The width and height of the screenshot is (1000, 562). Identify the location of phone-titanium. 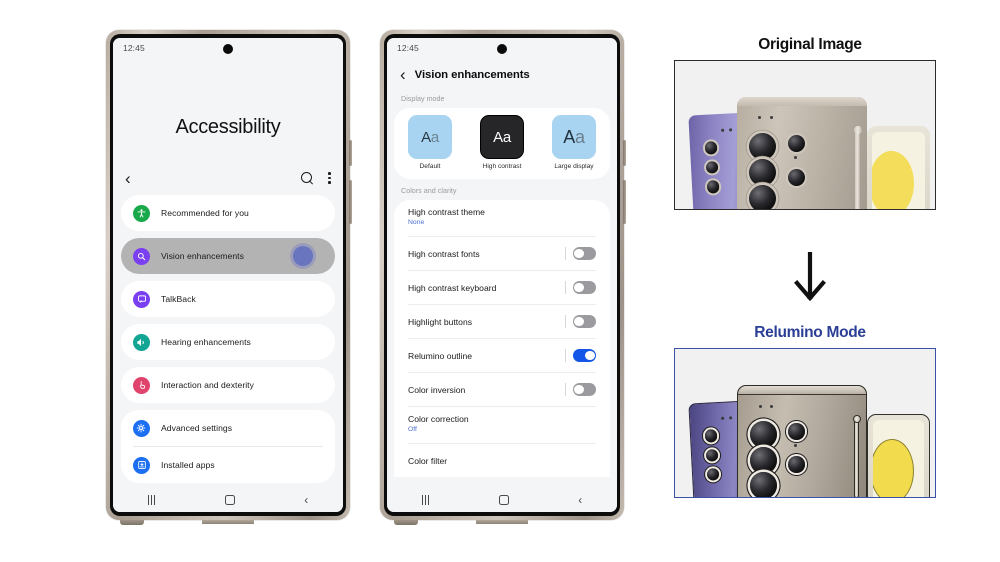
(802, 152).